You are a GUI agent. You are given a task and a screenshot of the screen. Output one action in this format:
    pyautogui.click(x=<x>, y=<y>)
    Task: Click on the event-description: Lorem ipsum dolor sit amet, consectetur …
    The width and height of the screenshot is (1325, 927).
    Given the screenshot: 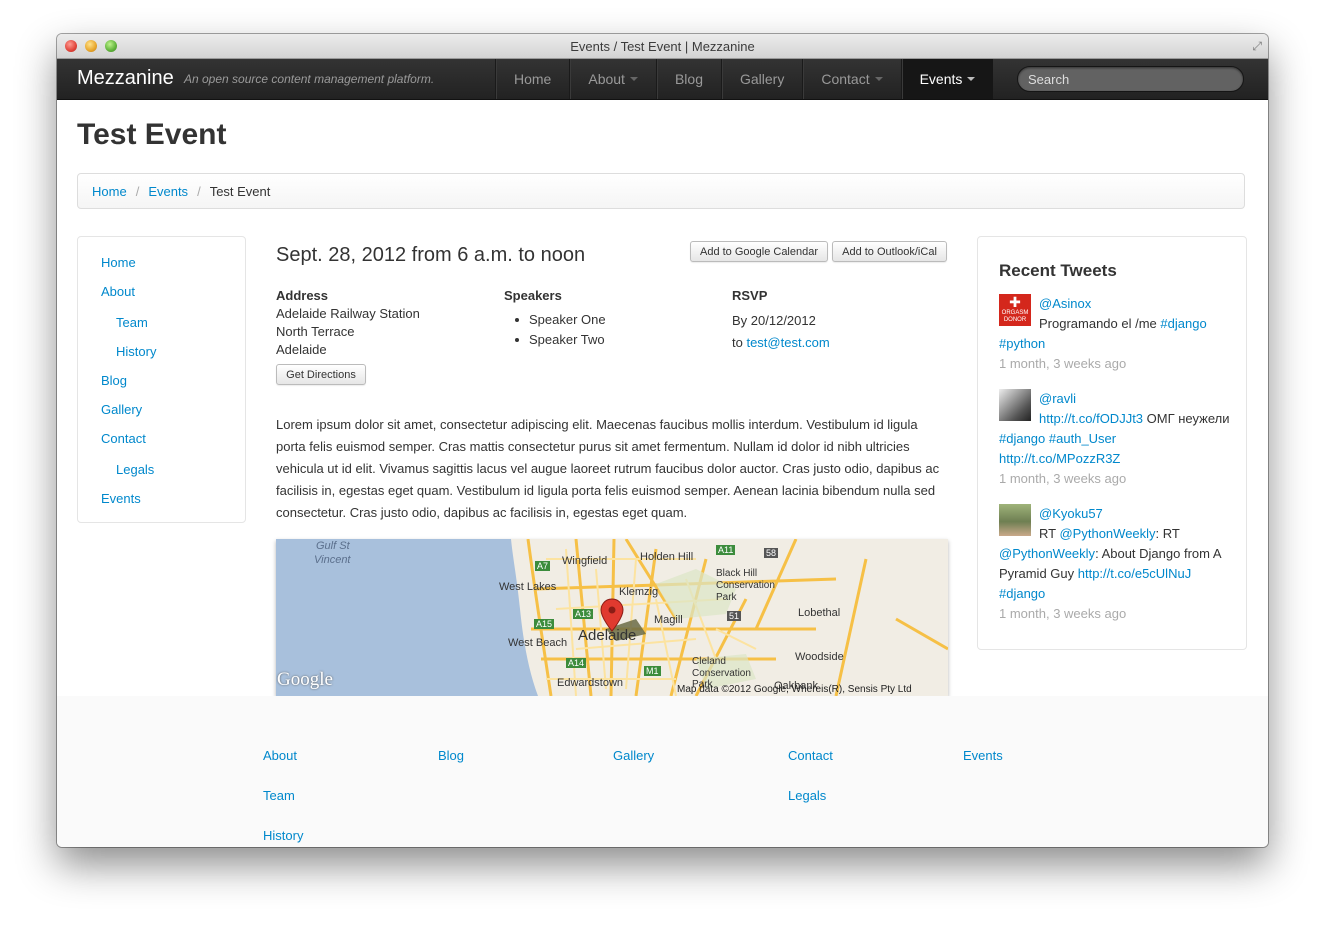 What is the action you would take?
    pyautogui.click(x=608, y=468)
    